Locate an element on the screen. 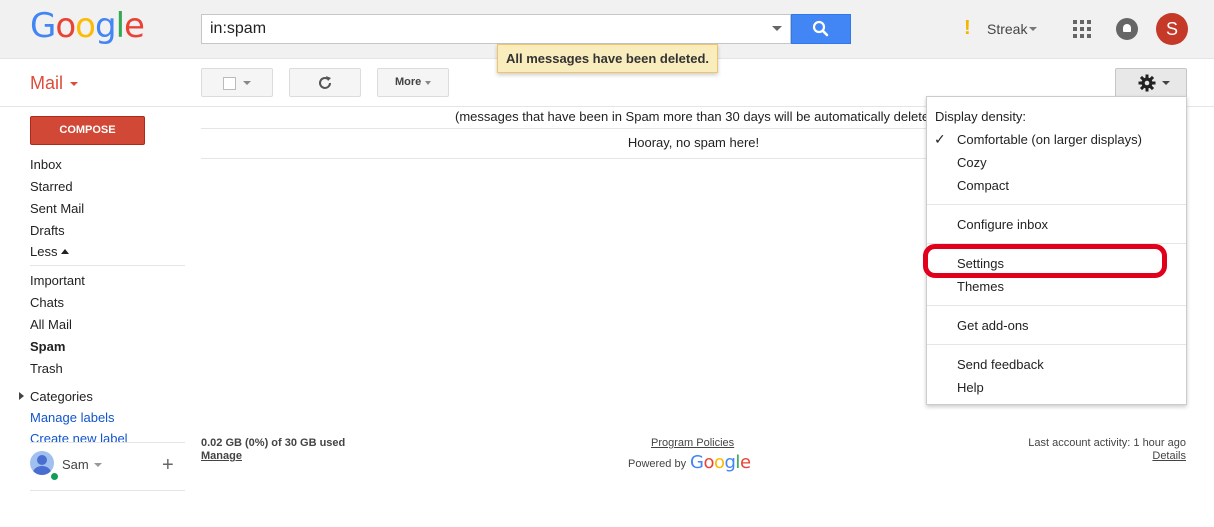 This screenshot has width=1214, height=527. manage-storage-link: Manage is located at coordinates (221, 456).